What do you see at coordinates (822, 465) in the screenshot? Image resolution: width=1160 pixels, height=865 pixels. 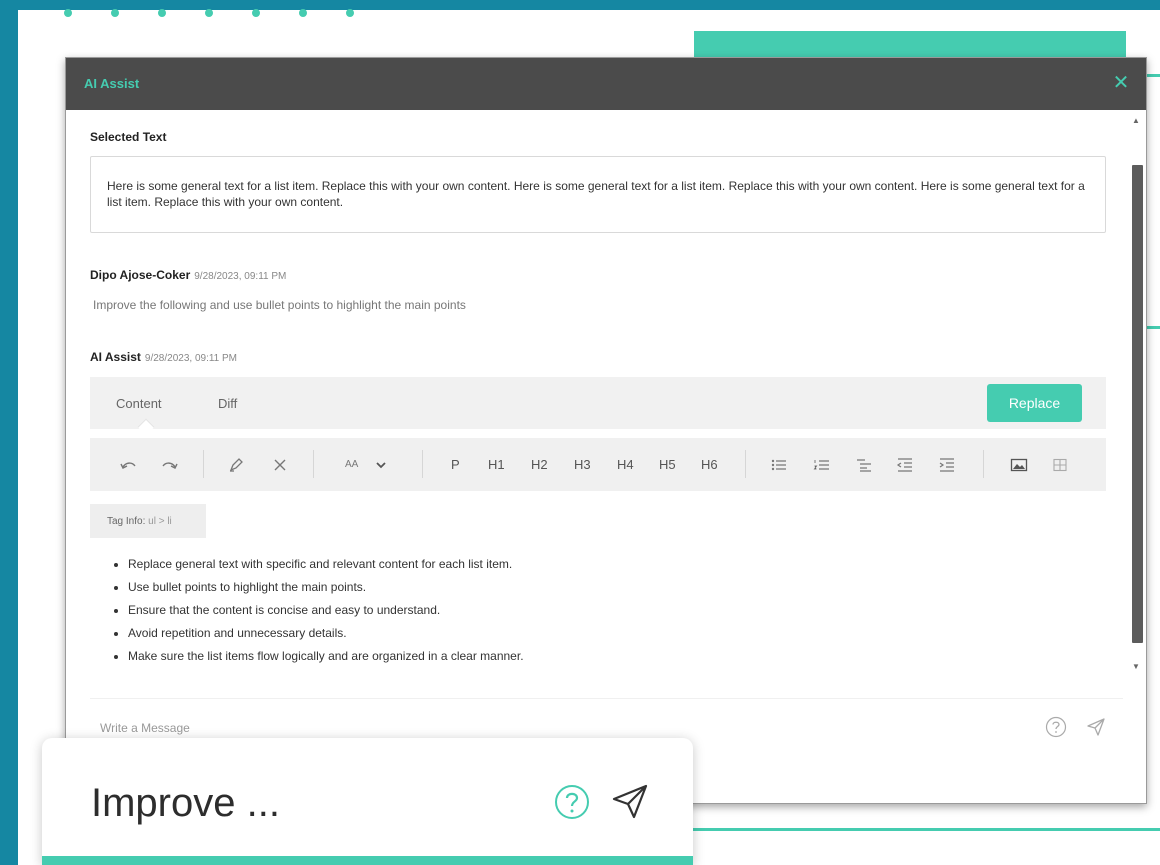 I see `numbered-list-icon` at bounding box center [822, 465].